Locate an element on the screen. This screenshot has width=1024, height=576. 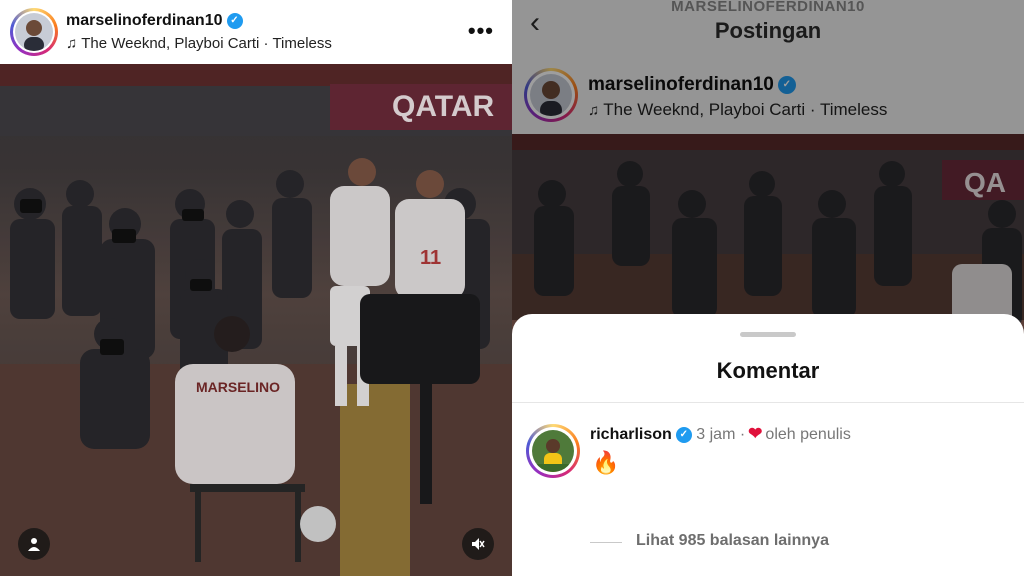
avatar is located at coordinates (34, 32).